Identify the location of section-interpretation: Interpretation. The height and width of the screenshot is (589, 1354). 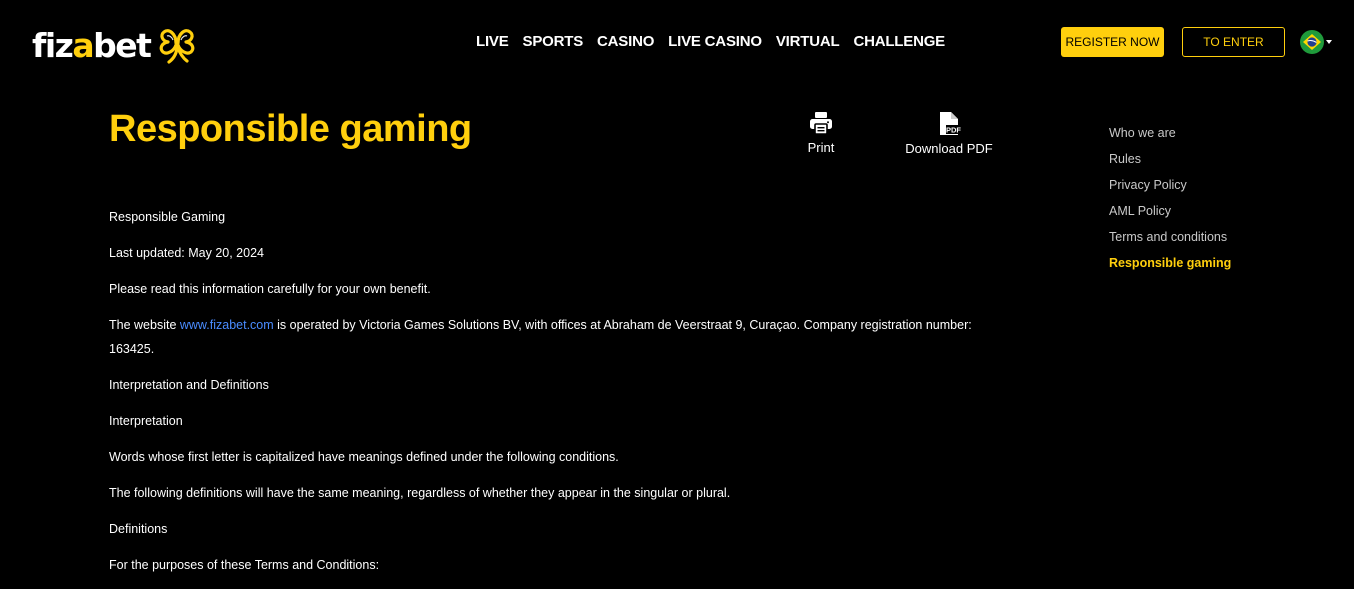
(146, 421).